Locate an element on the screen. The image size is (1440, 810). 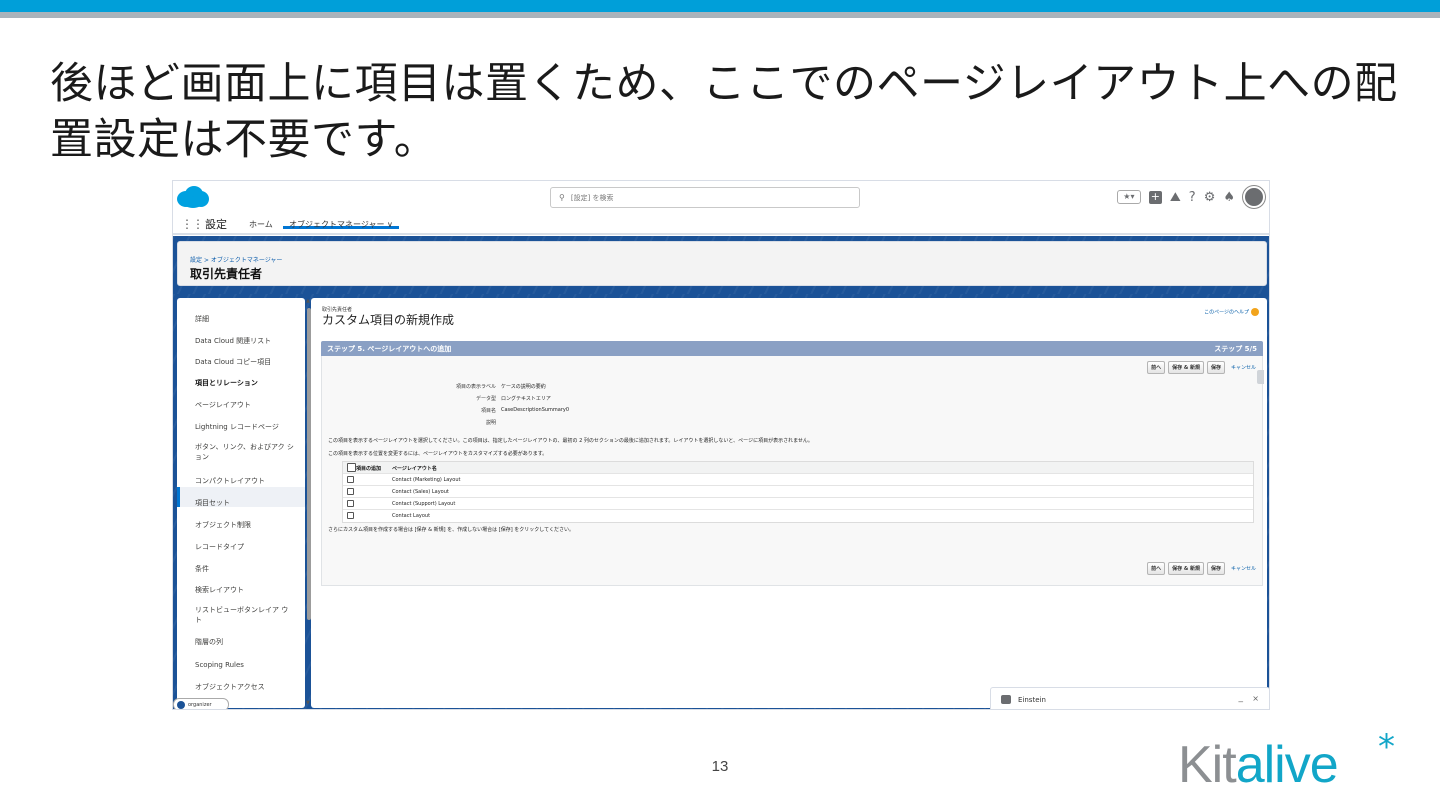
heading-line-1: 後ほど画面上に項目は置くため、ここでのページレイアウト上への配 is located at coordinates (724, 84).